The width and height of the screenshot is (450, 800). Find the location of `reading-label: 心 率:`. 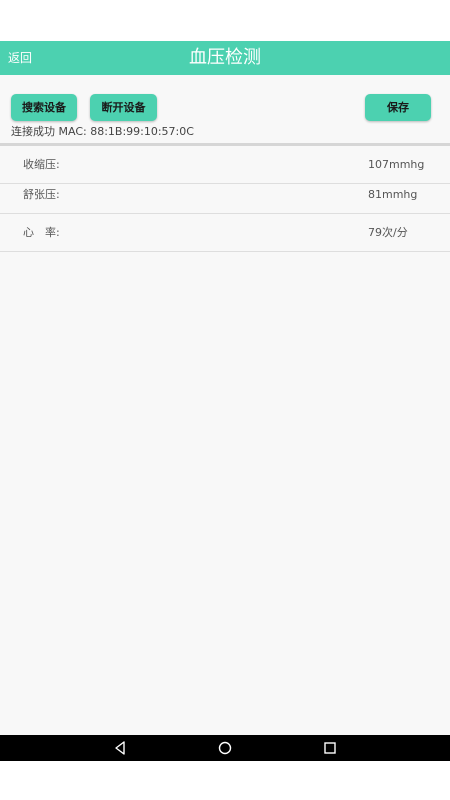

reading-label: 心 率: is located at coordinates (41, 232).